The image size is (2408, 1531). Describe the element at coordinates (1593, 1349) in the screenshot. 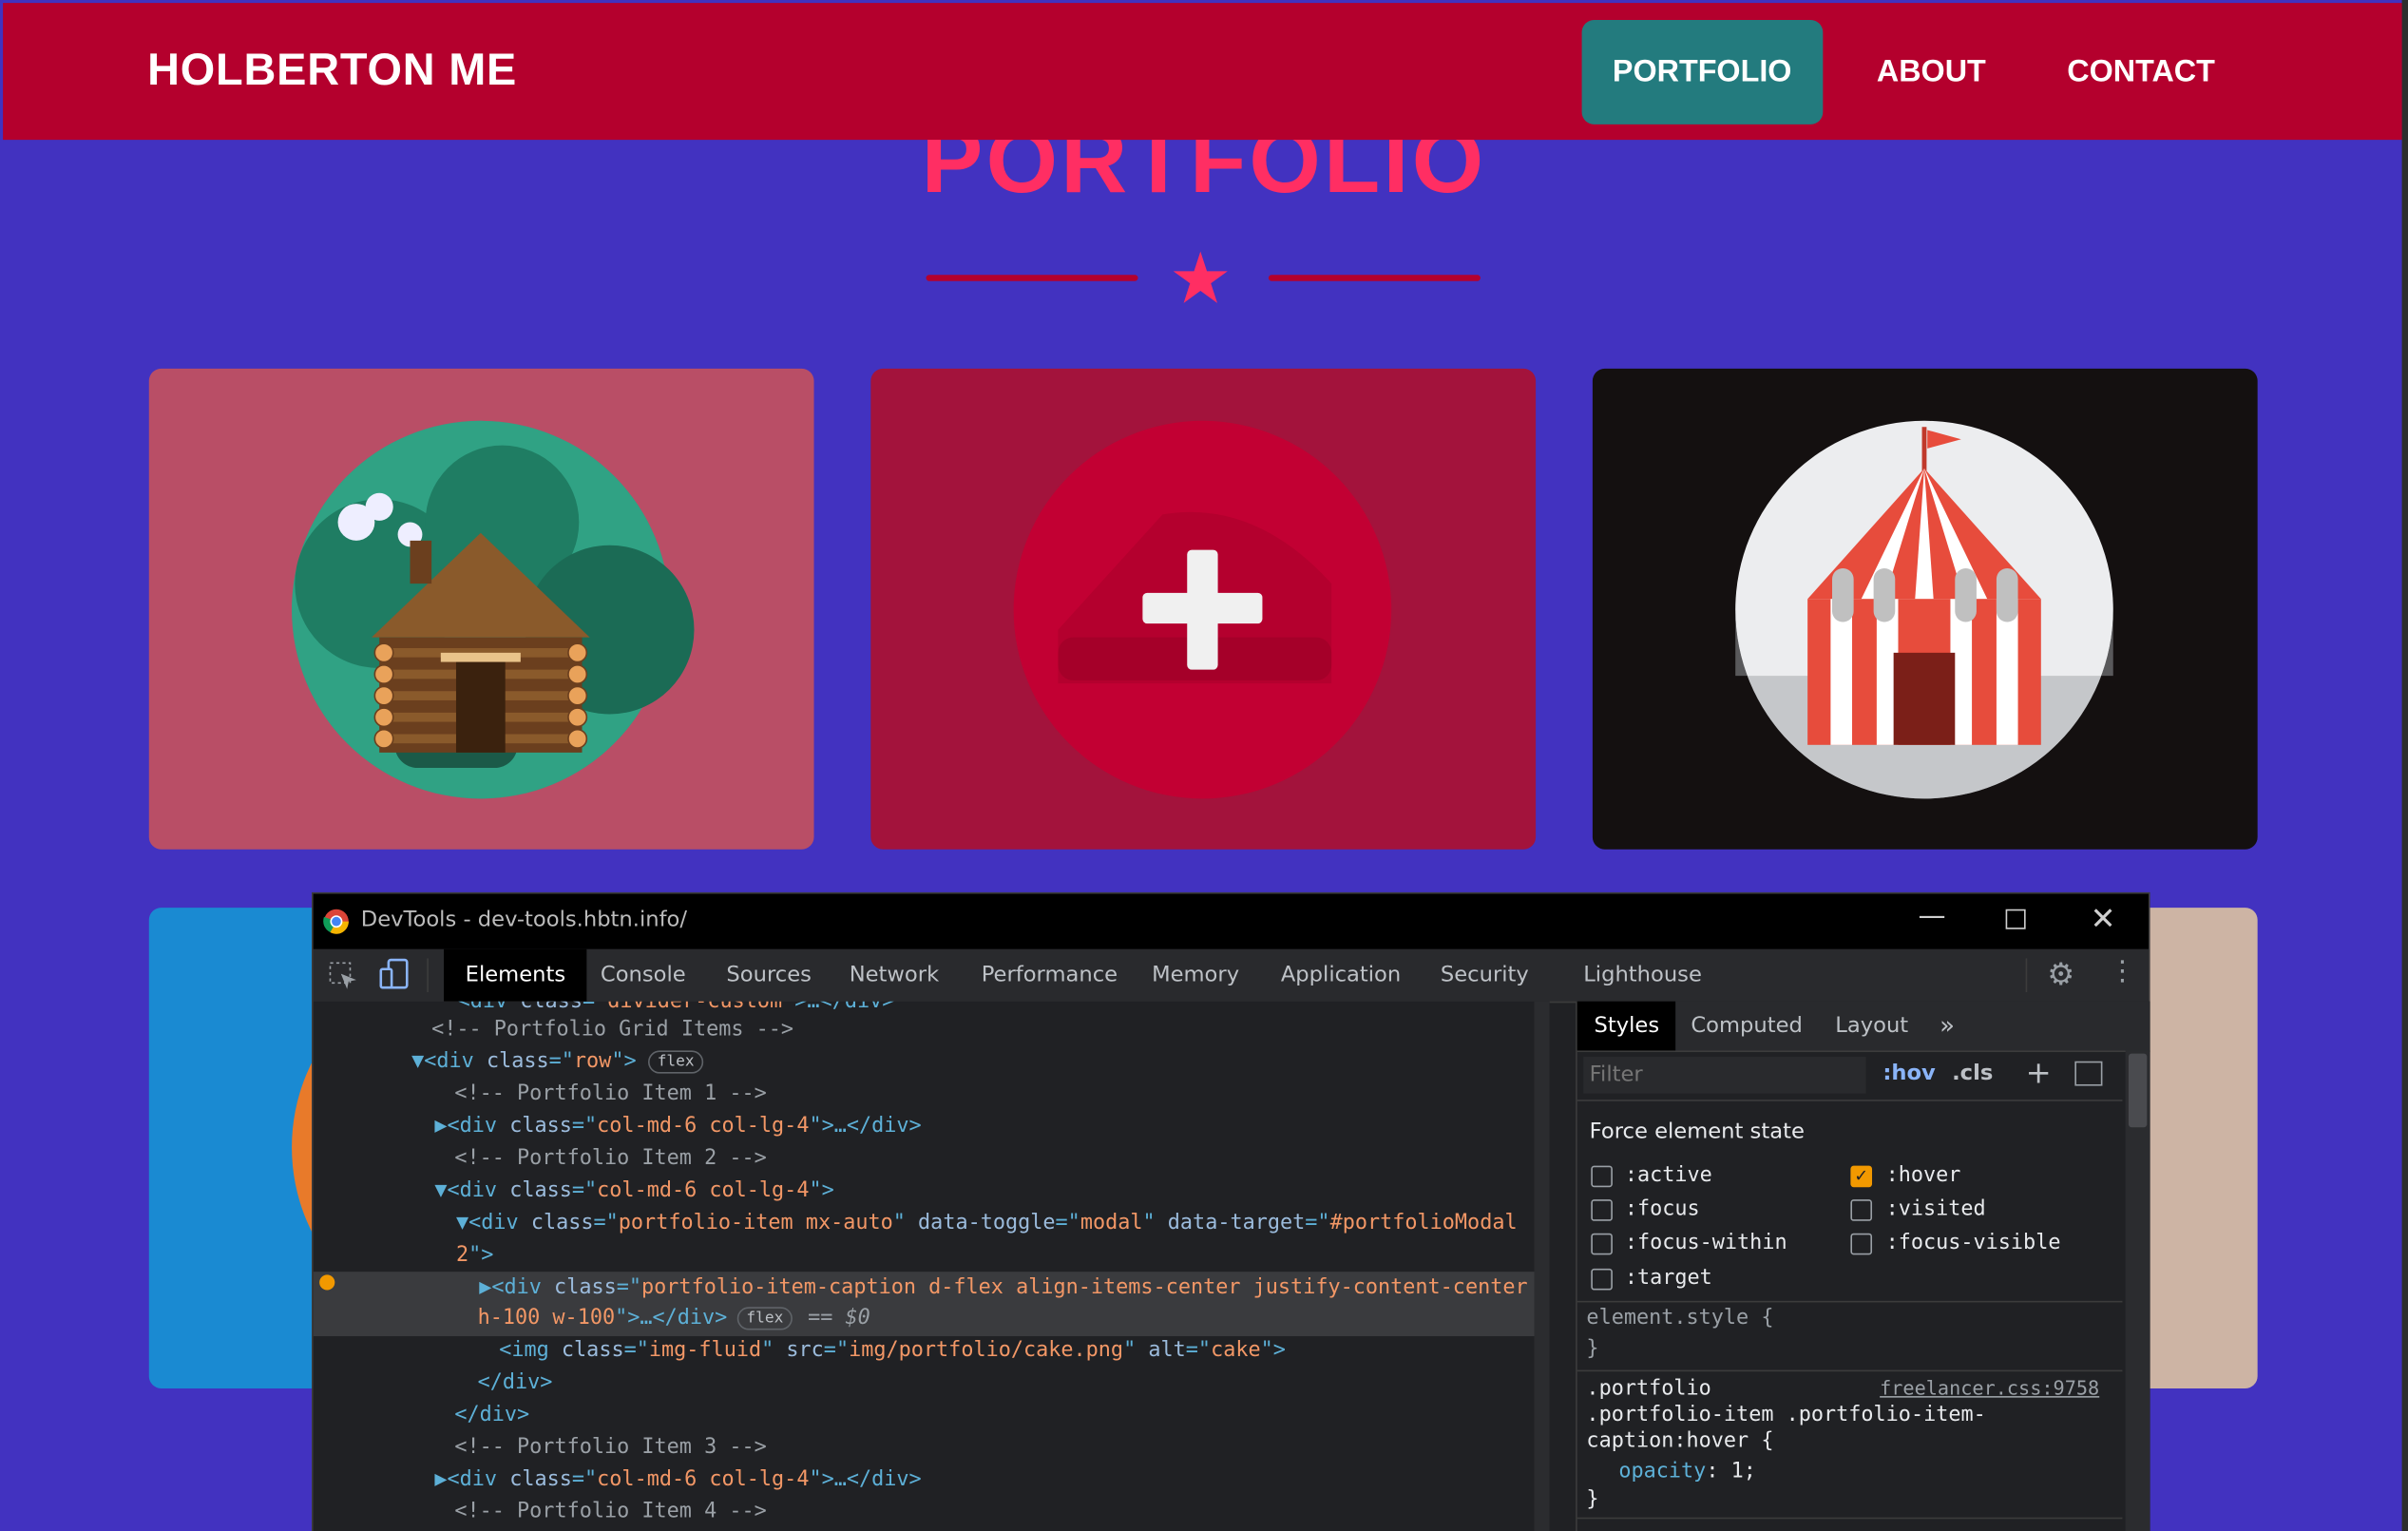

I see `element-style-close: }` at that location.